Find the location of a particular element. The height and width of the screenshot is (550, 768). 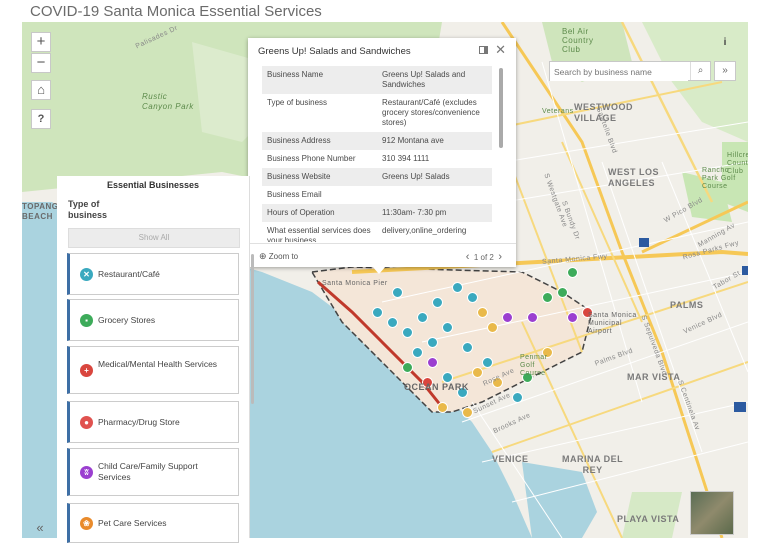

zoom-out-button: − is located at coordinates (41, 63).